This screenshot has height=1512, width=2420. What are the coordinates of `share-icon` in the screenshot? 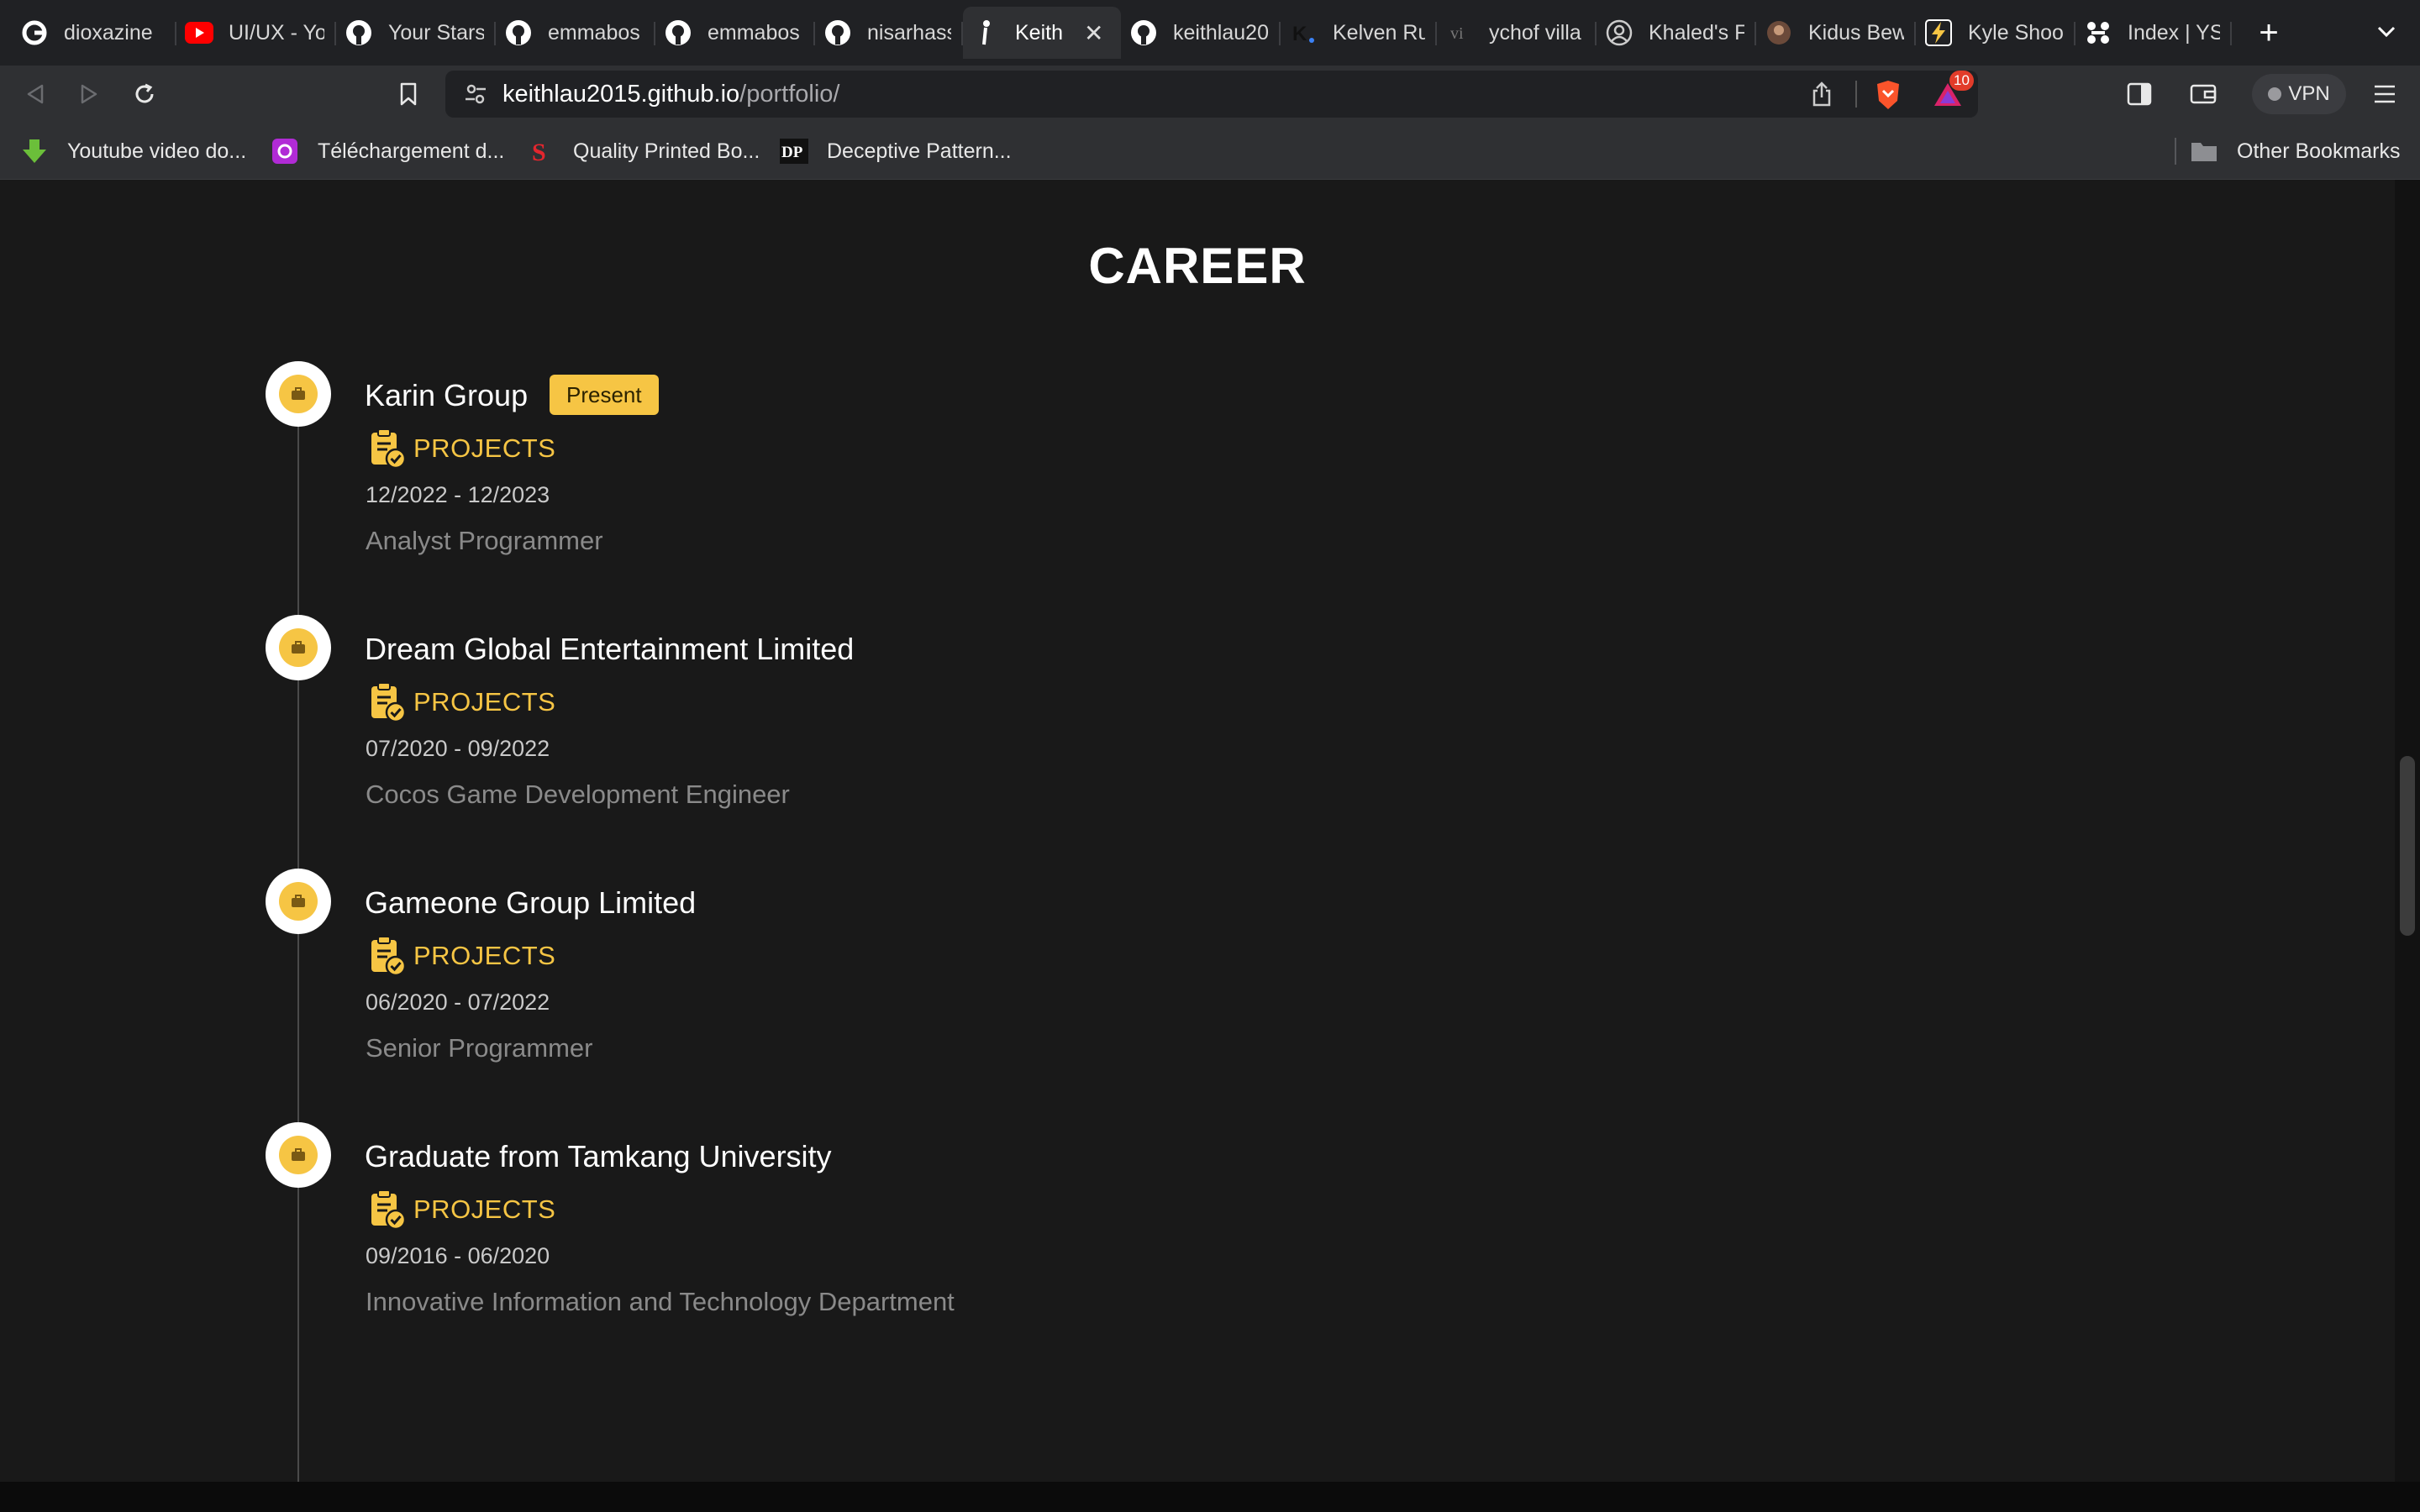 It's located at (1821, 96).